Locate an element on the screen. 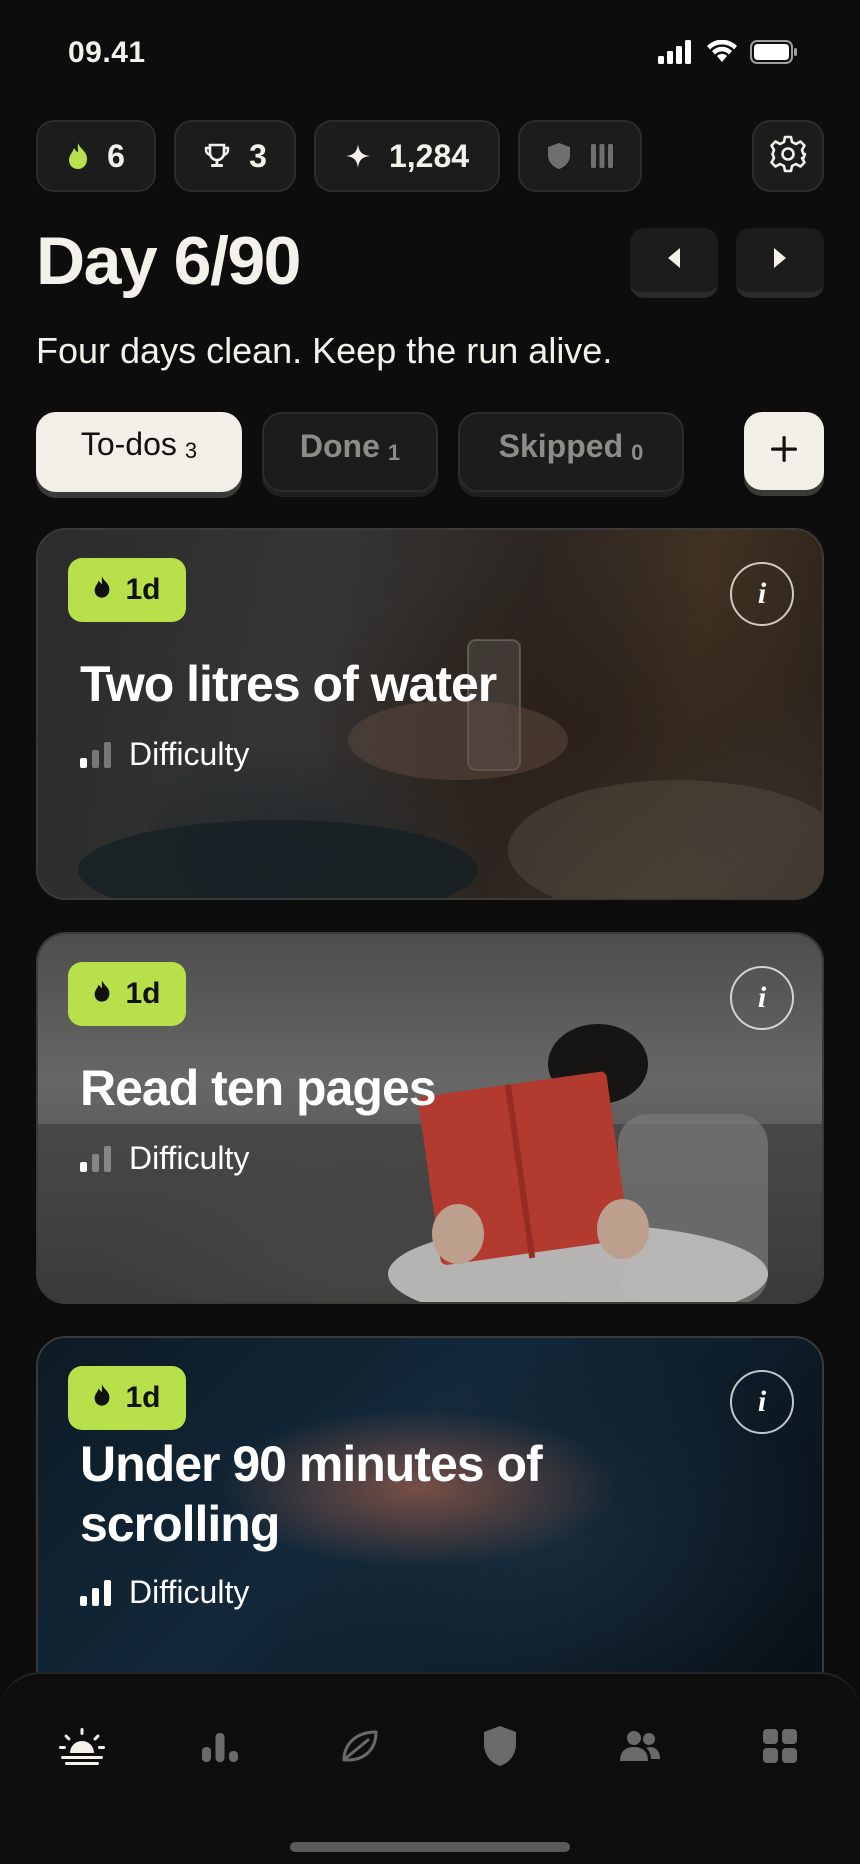  trophy-icon is located at coordinates (217, 156).